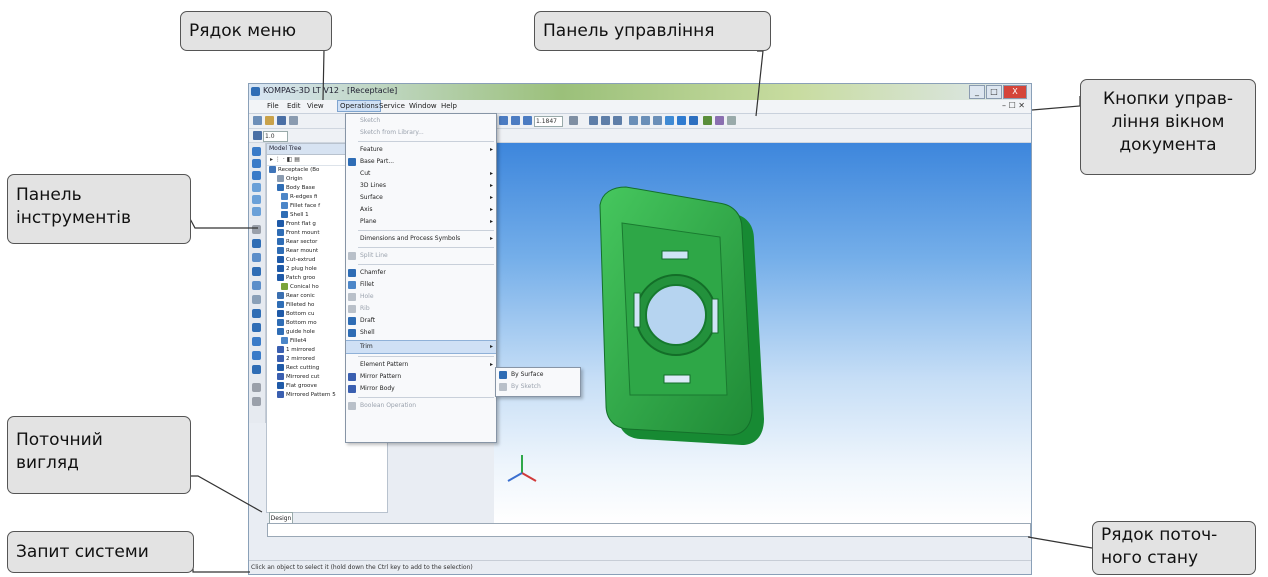 This screenshot has width=1268, height=577. Describe the element at coordinates (1056, 103) in the screenshot. I see `leader-window-buttons` at that location.